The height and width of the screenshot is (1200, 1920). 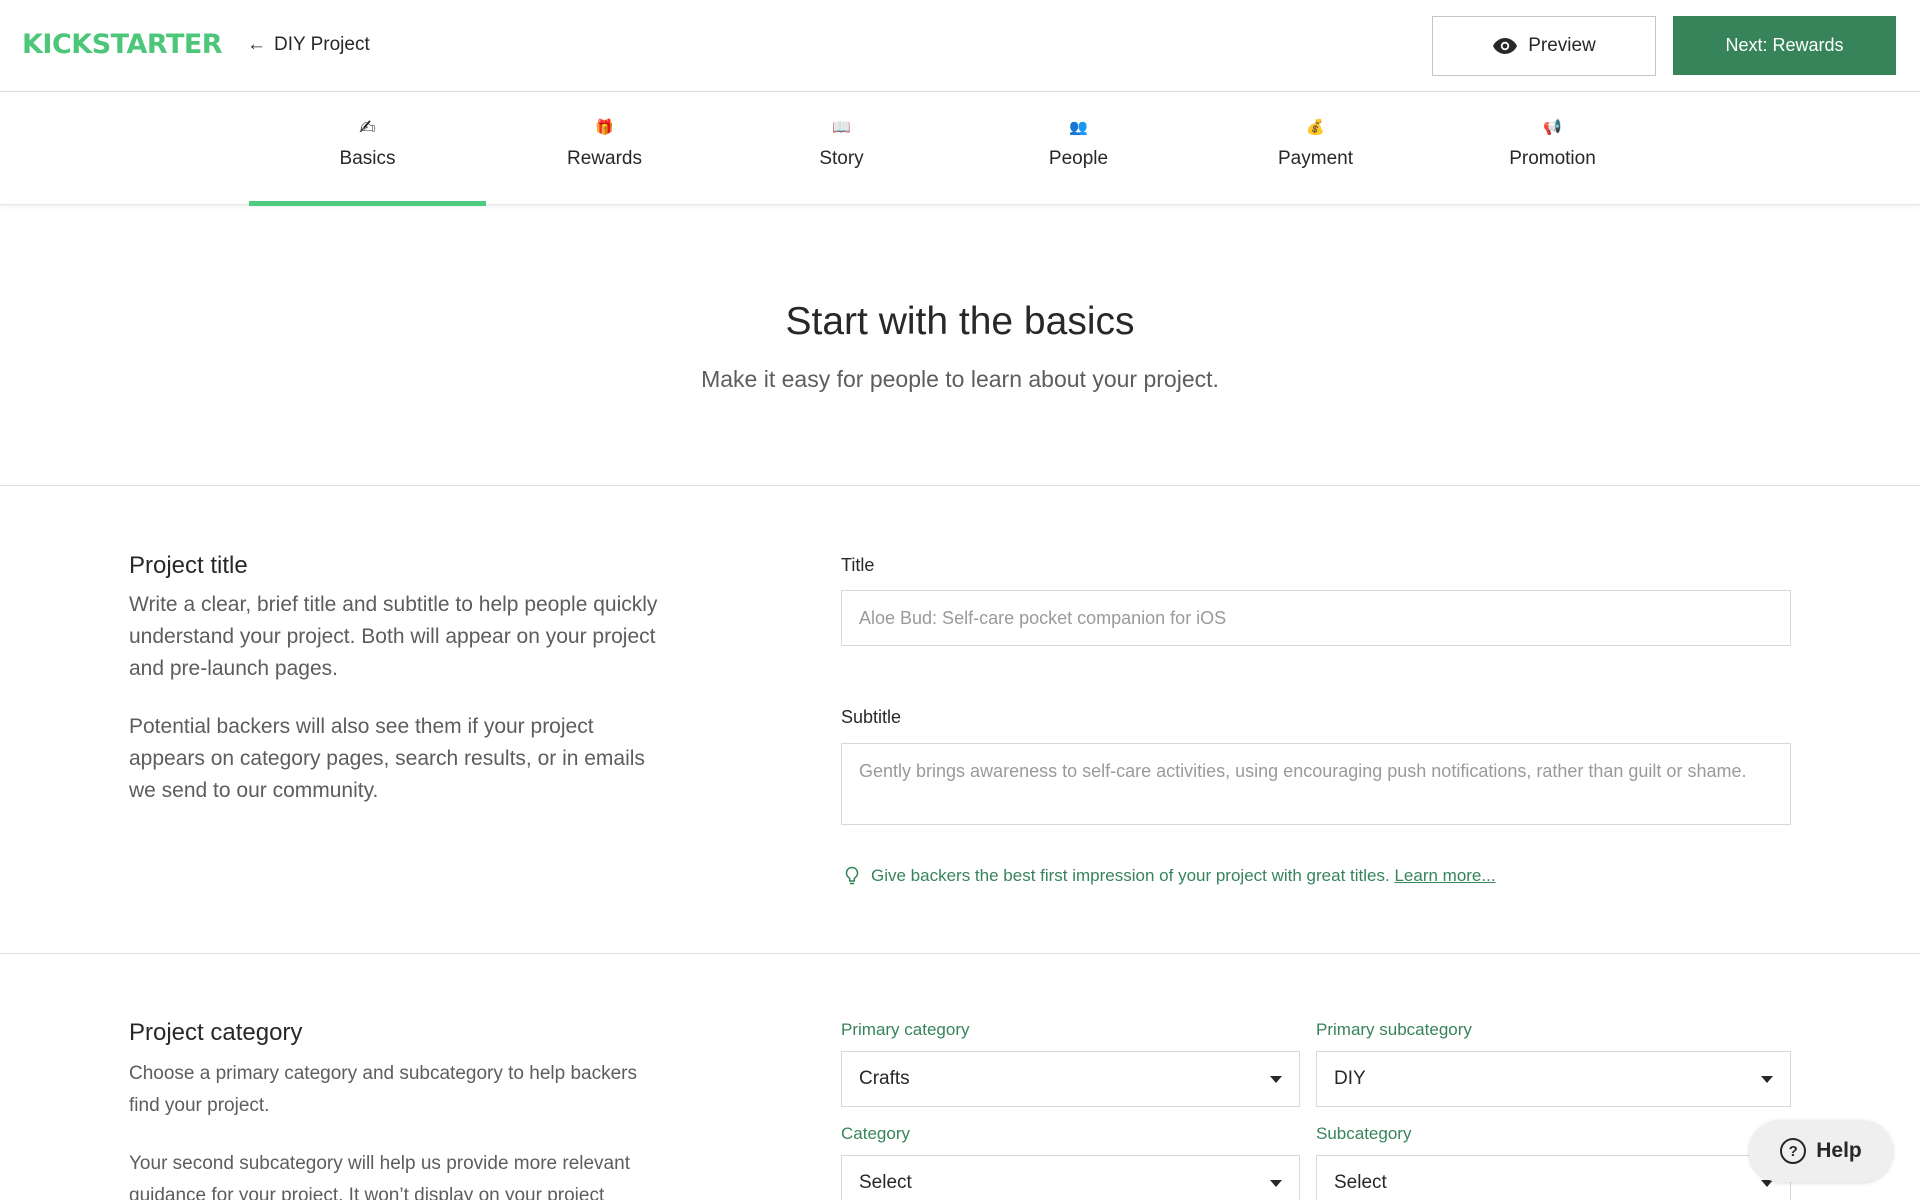 I want to click on category-value: Select, so click(x=885, y=1182).